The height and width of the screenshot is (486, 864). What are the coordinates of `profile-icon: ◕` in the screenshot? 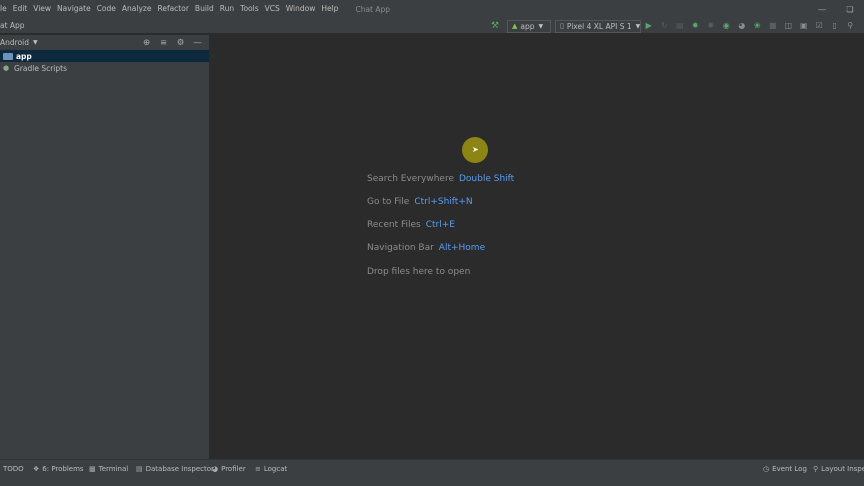 It's located at (742, 26).